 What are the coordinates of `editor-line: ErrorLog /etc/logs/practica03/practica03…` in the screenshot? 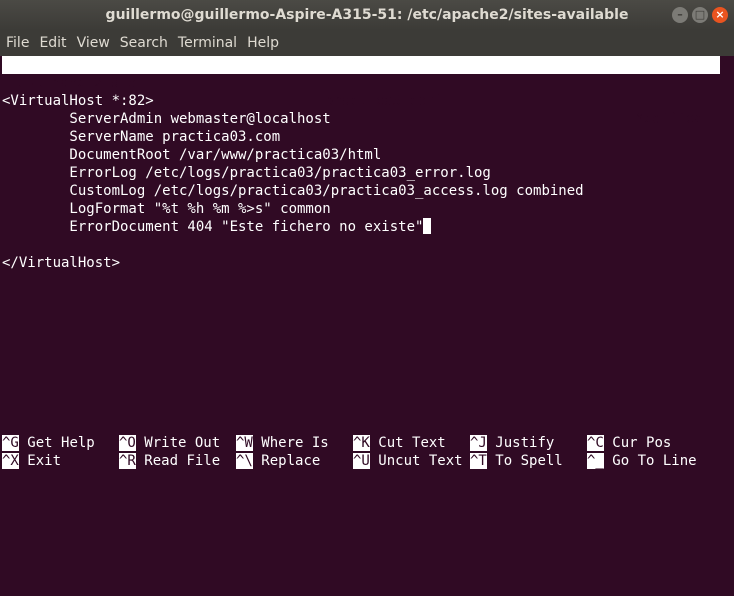 It's located at (246, 173).